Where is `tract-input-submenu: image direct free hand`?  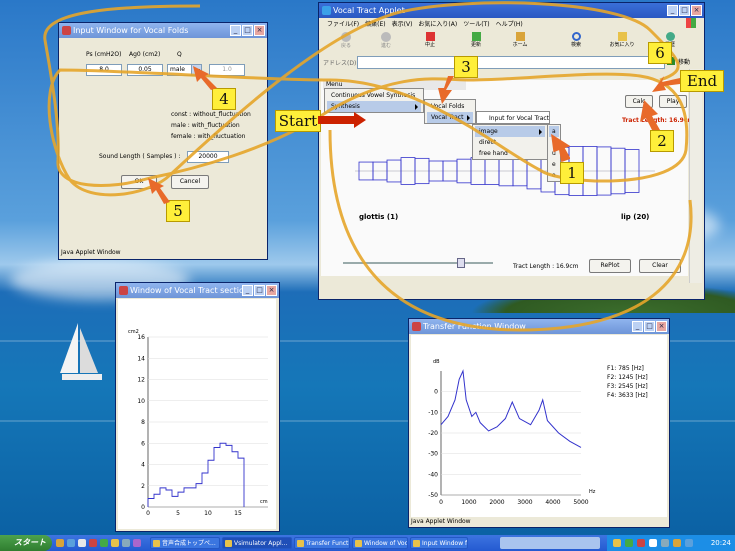
tract-input-submenu: image direct free hand is located at coordinates (510, 142).